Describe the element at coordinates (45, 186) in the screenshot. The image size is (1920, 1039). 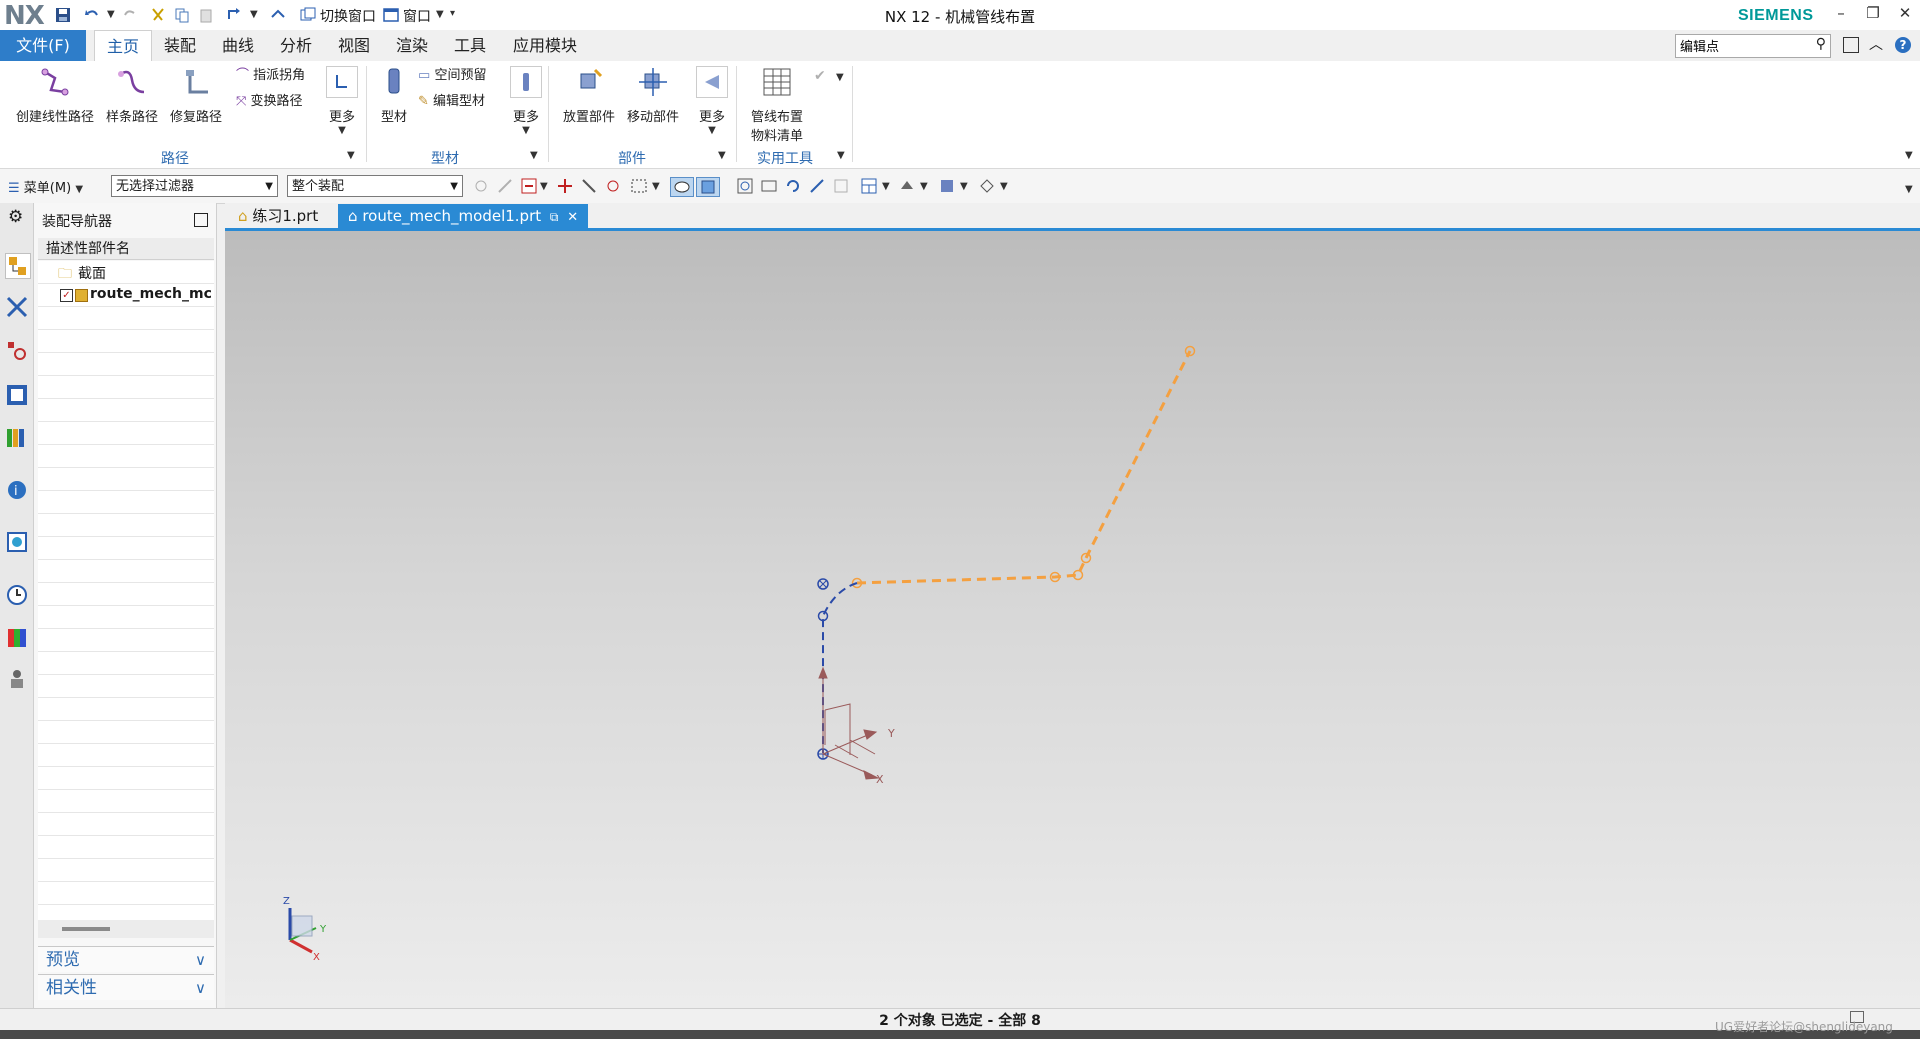
I see `menu-button: ☰ 菜单(M) ▼` at that location.